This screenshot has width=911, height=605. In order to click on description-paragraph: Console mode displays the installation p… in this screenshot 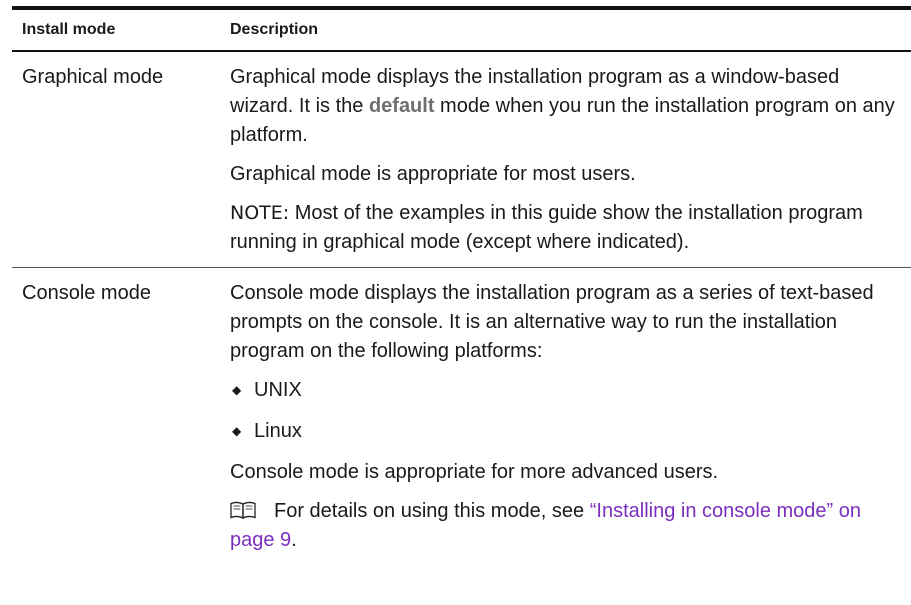, I will do `click(552, 322)`.